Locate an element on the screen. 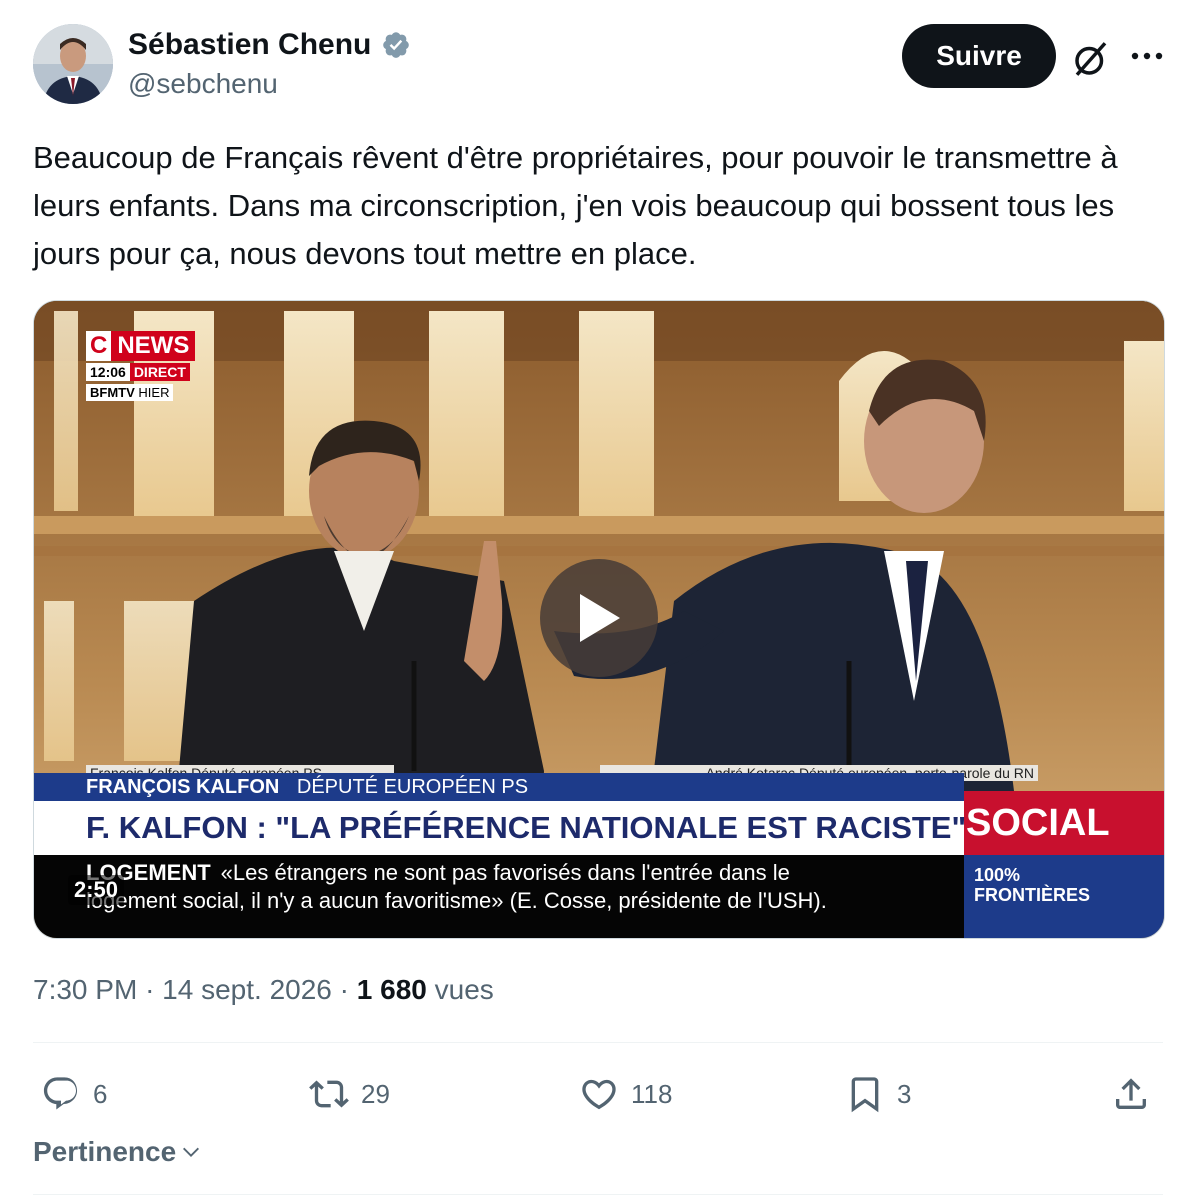 The width and height of the screenshot is (1196, 1198). views-count: 1 680 is located at coordinates (391, 989).